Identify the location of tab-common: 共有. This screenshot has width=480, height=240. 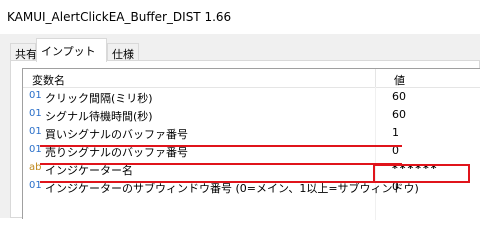
(23, 52).